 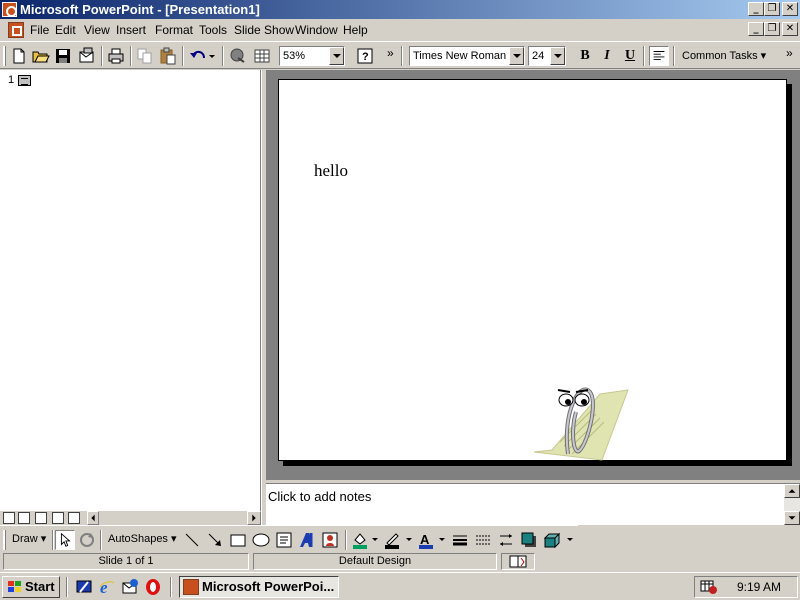 I want to click on close-button: ✕, so click(x=790, y=9).